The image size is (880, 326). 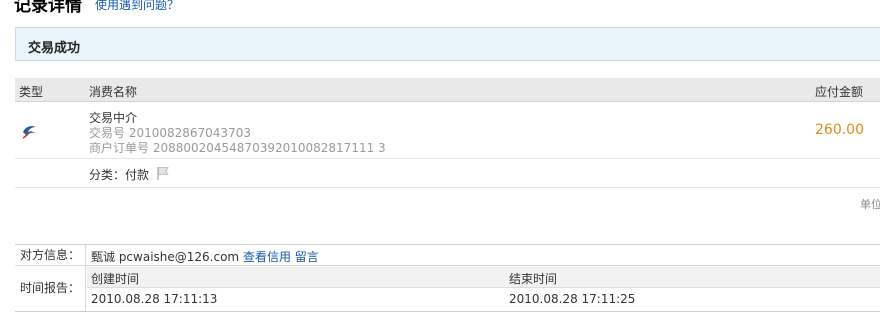 I want to click on page-title: 记录详情, so click(x=48, y=8).